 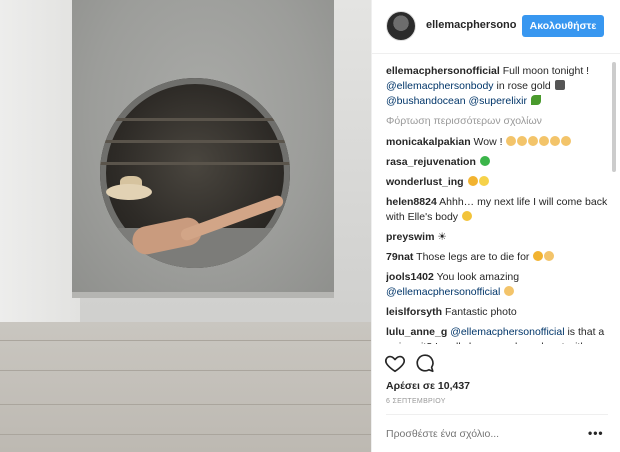 I want to click on camera-emoji-icon, so click(x=559, y=85).